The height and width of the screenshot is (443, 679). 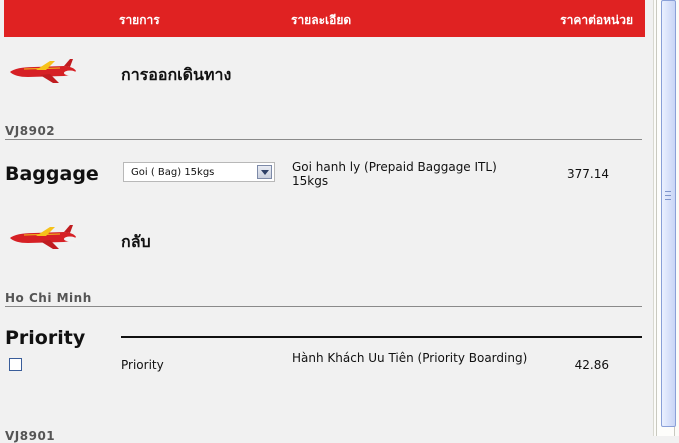 I want to click on next-flight-code: VJ8901, so click(x=30, y=436).